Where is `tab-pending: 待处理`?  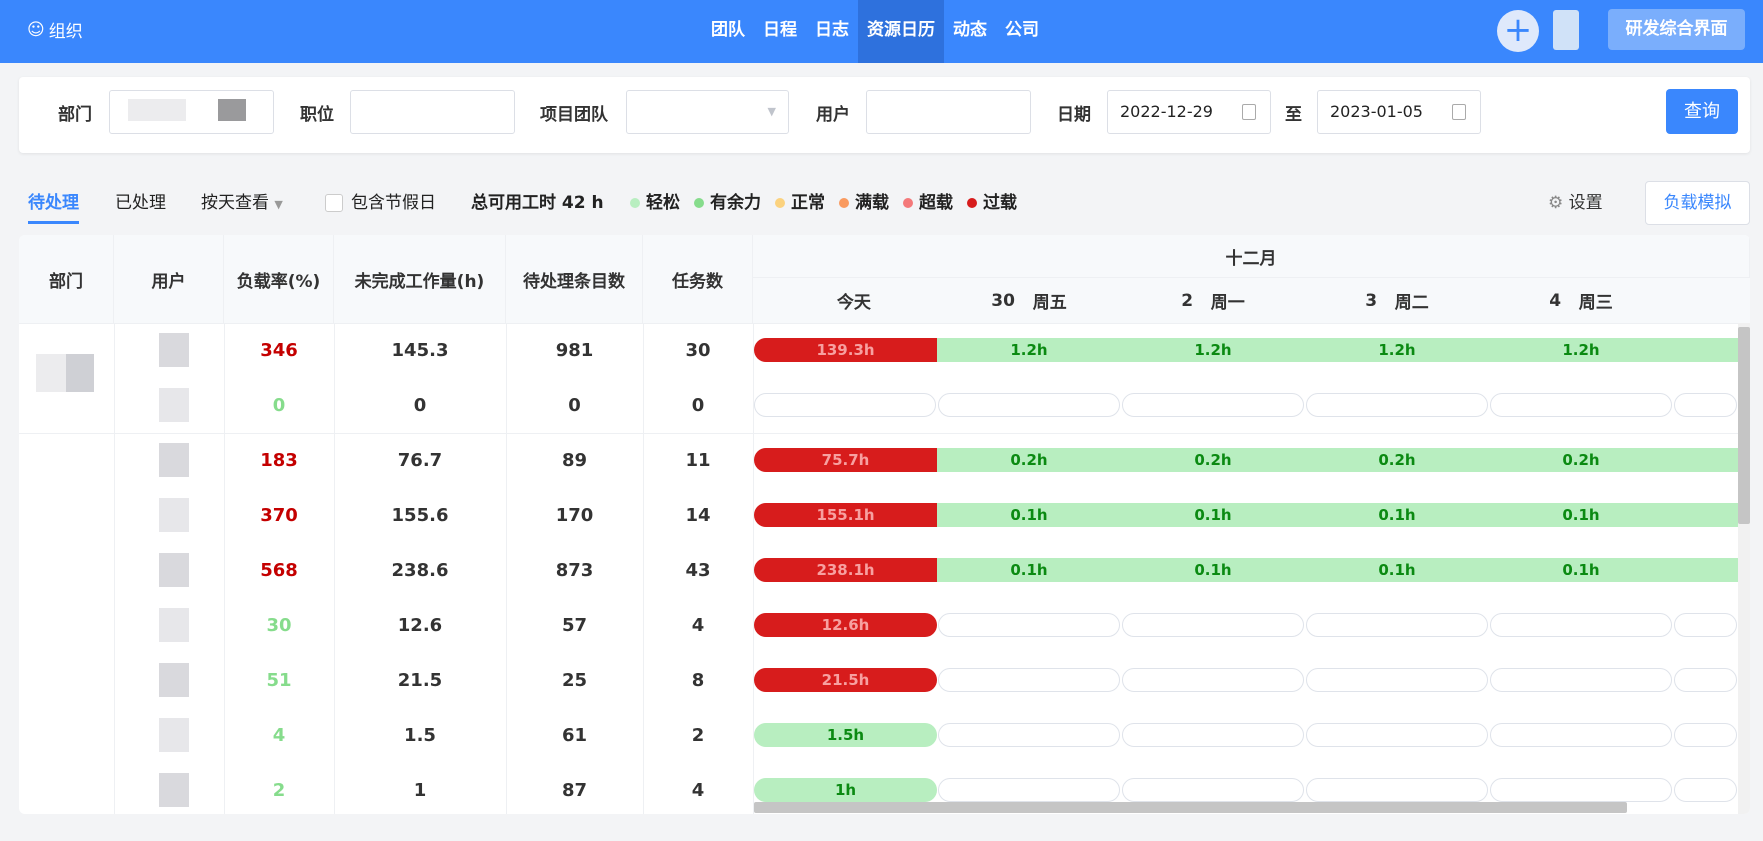
tab-pending: 待处理 is located at coordinates (53, 204).